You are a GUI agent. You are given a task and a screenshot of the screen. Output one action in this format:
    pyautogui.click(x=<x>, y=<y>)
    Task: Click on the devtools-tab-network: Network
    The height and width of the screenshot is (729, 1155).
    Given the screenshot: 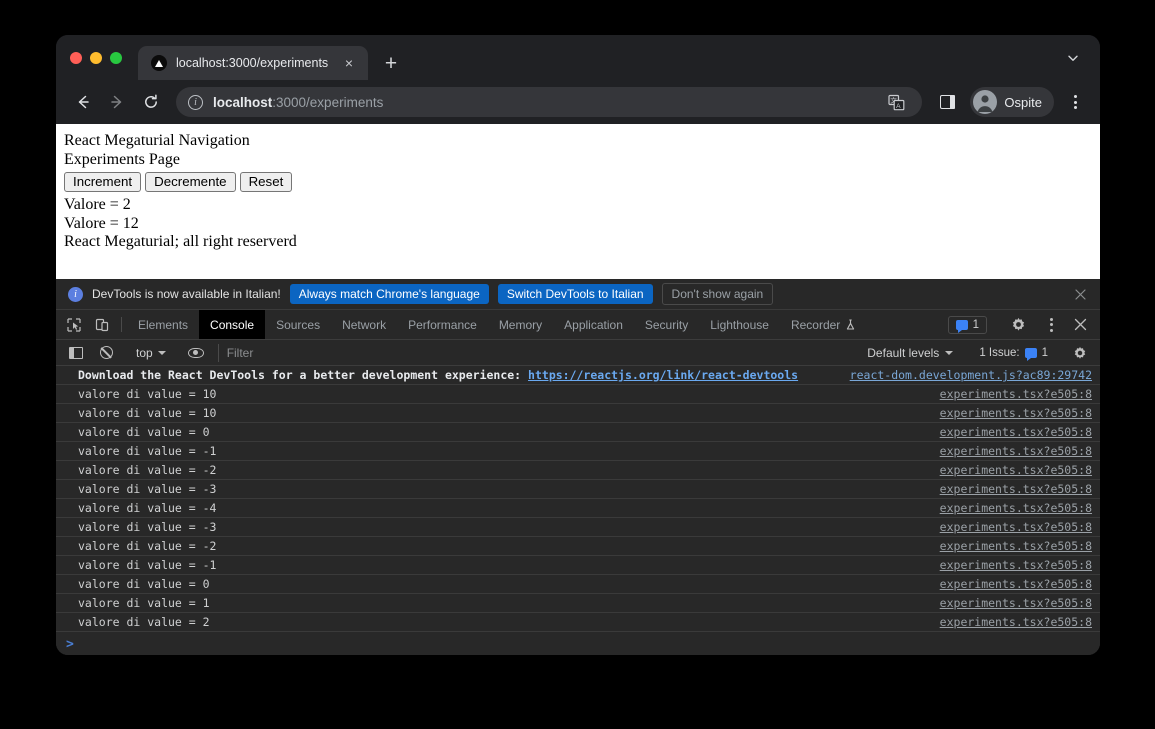 What is the action you would take?
    pyautogui.click(x=364, y=324)
    